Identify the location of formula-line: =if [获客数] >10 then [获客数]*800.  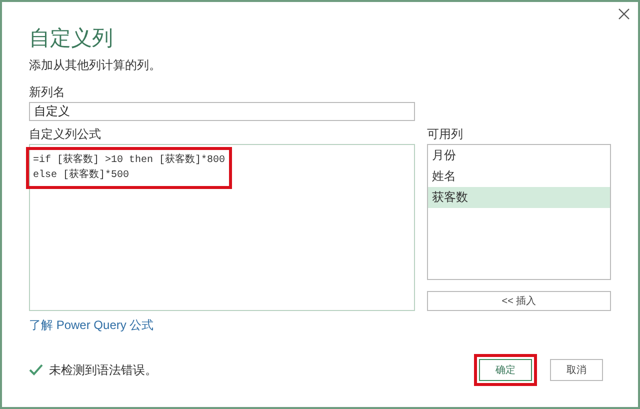
(129, 160).